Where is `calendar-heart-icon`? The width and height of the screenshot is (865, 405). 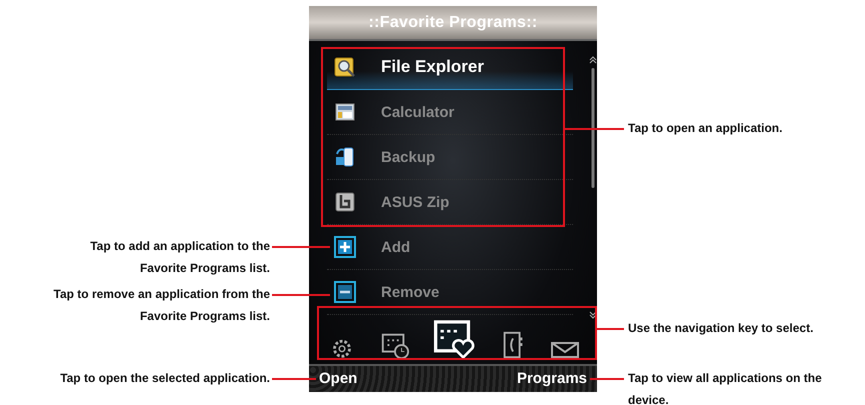
calendar-heart-icon is located at coordinates (453, 339).